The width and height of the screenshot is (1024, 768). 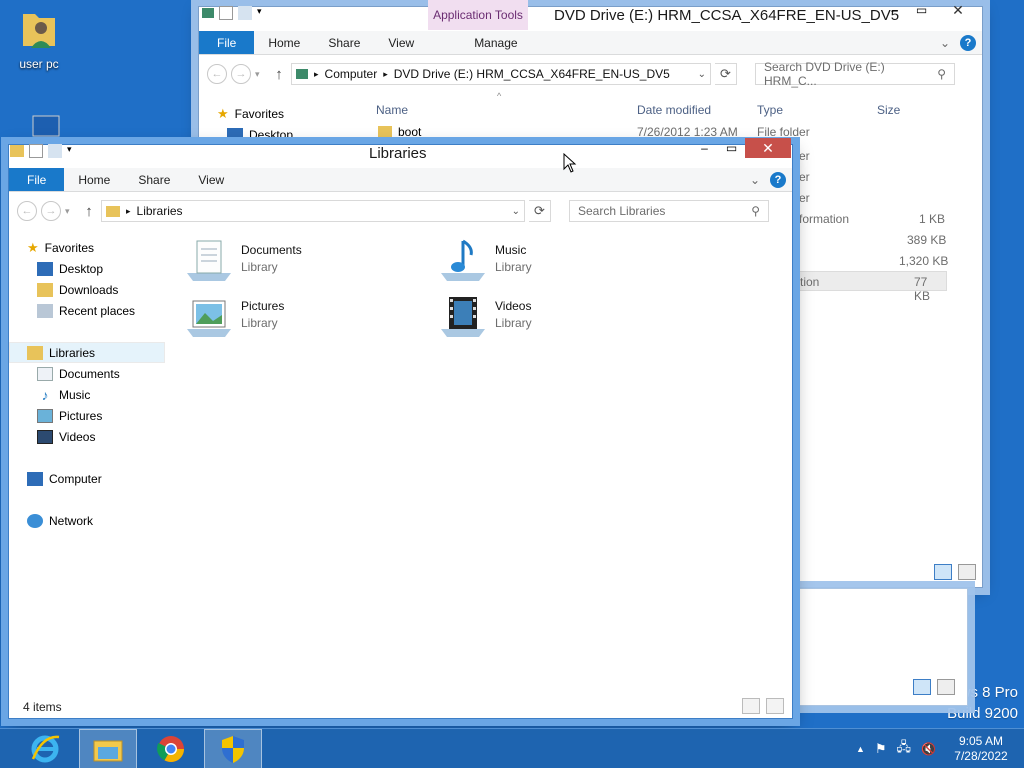 I want to click on taskbar-chrome, so click(x=171, y=748).